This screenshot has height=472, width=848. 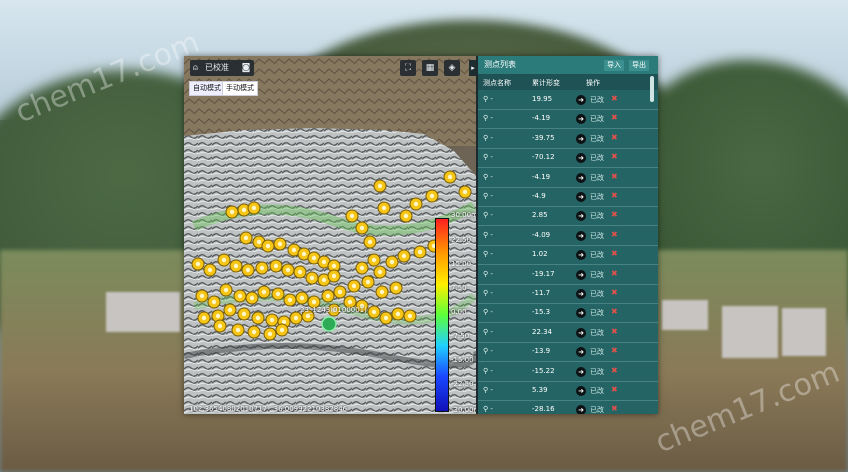 What do you see at coordinates (430, 68) in the screenshot?
I see `split-view-icon: ▦` at bounding box center [430, 68].